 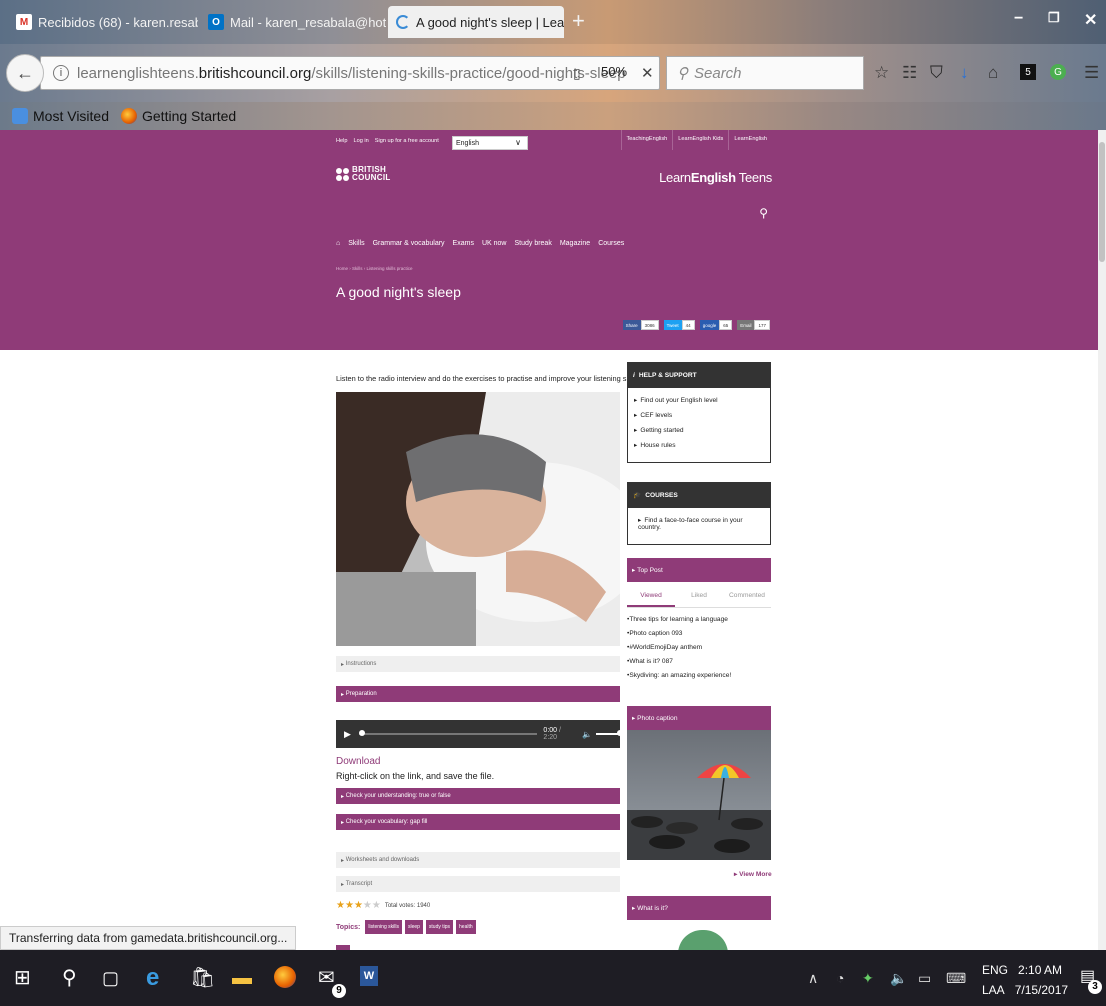 What do you see at coordinates (647, 73) in the screenshot?
I see `stop-icon: ✕` at bounding box center [647, 73].